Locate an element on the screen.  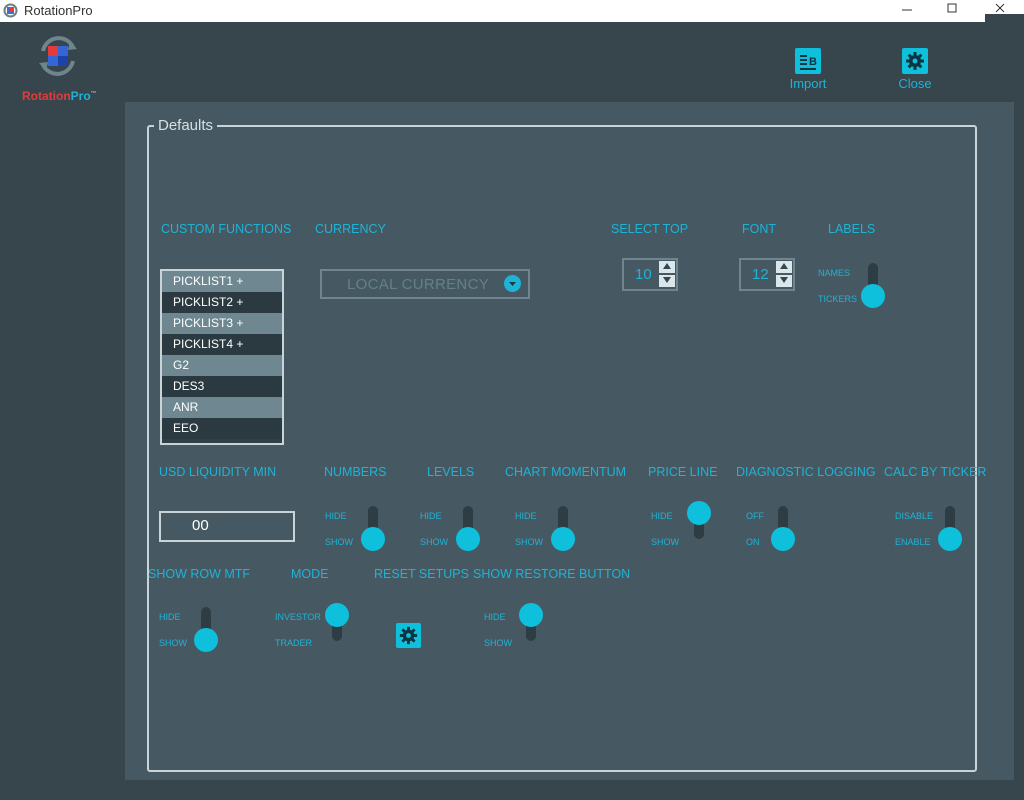
select-top-spinner: 10 is located at coordinates (650, 274).